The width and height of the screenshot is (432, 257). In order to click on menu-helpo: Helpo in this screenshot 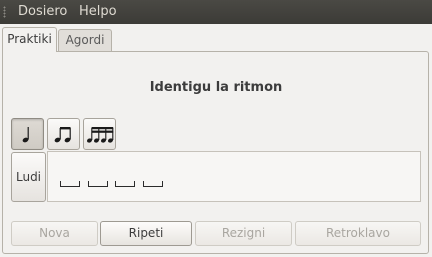, I will do `click(98, 12)`.